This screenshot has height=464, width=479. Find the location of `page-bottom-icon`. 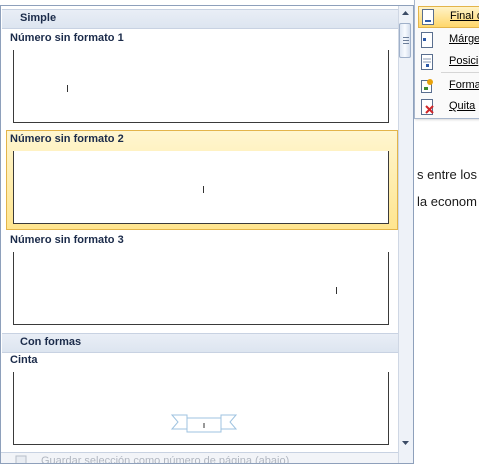

page-bottom-icon is located at coordinates (428, 17).